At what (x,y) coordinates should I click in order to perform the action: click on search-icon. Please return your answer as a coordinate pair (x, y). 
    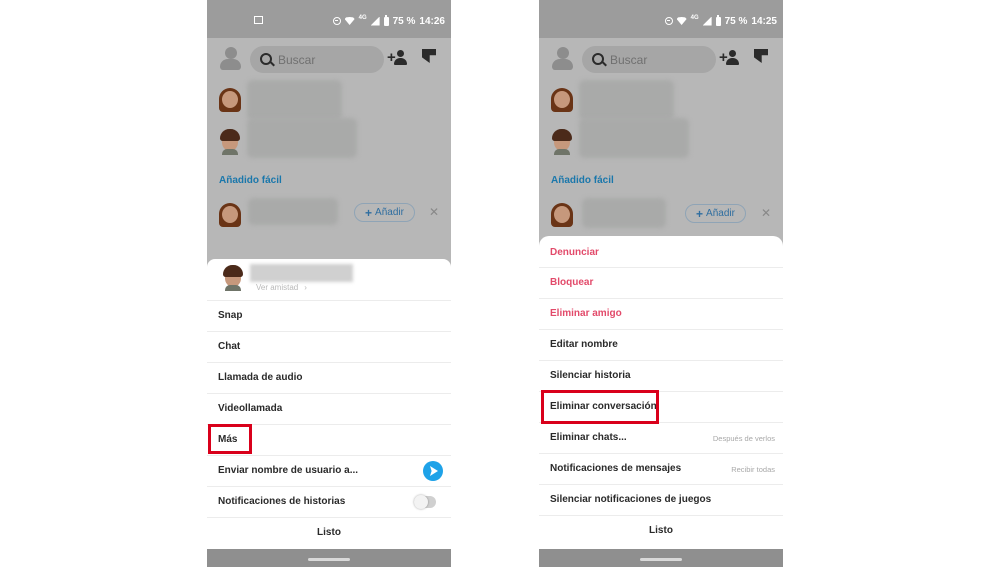
    Looking at the image, I should click on (598, 59).